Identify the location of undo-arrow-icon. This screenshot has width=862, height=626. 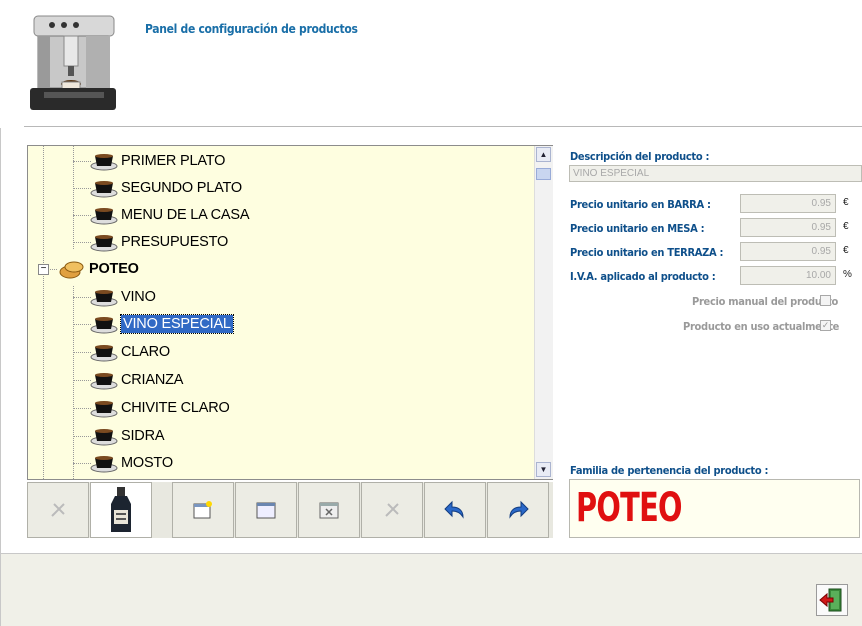
(454, 509).